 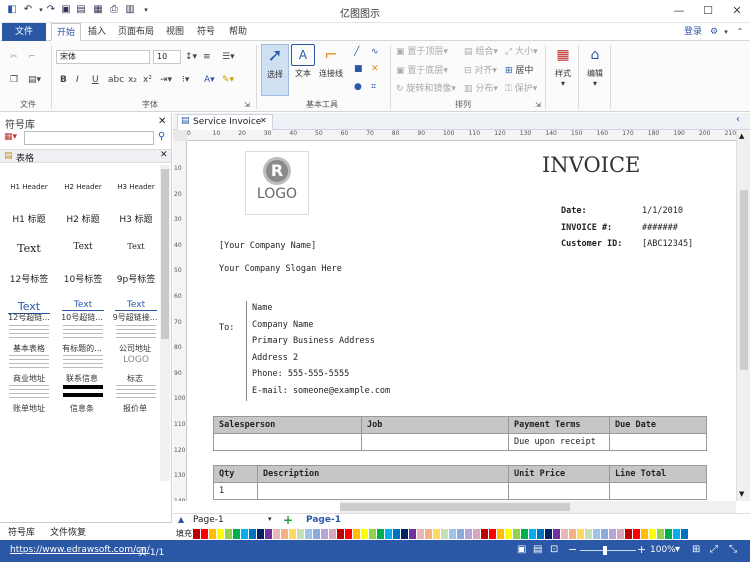 I want to click on maximize-icon: ☐, so click(x=708, y=11).